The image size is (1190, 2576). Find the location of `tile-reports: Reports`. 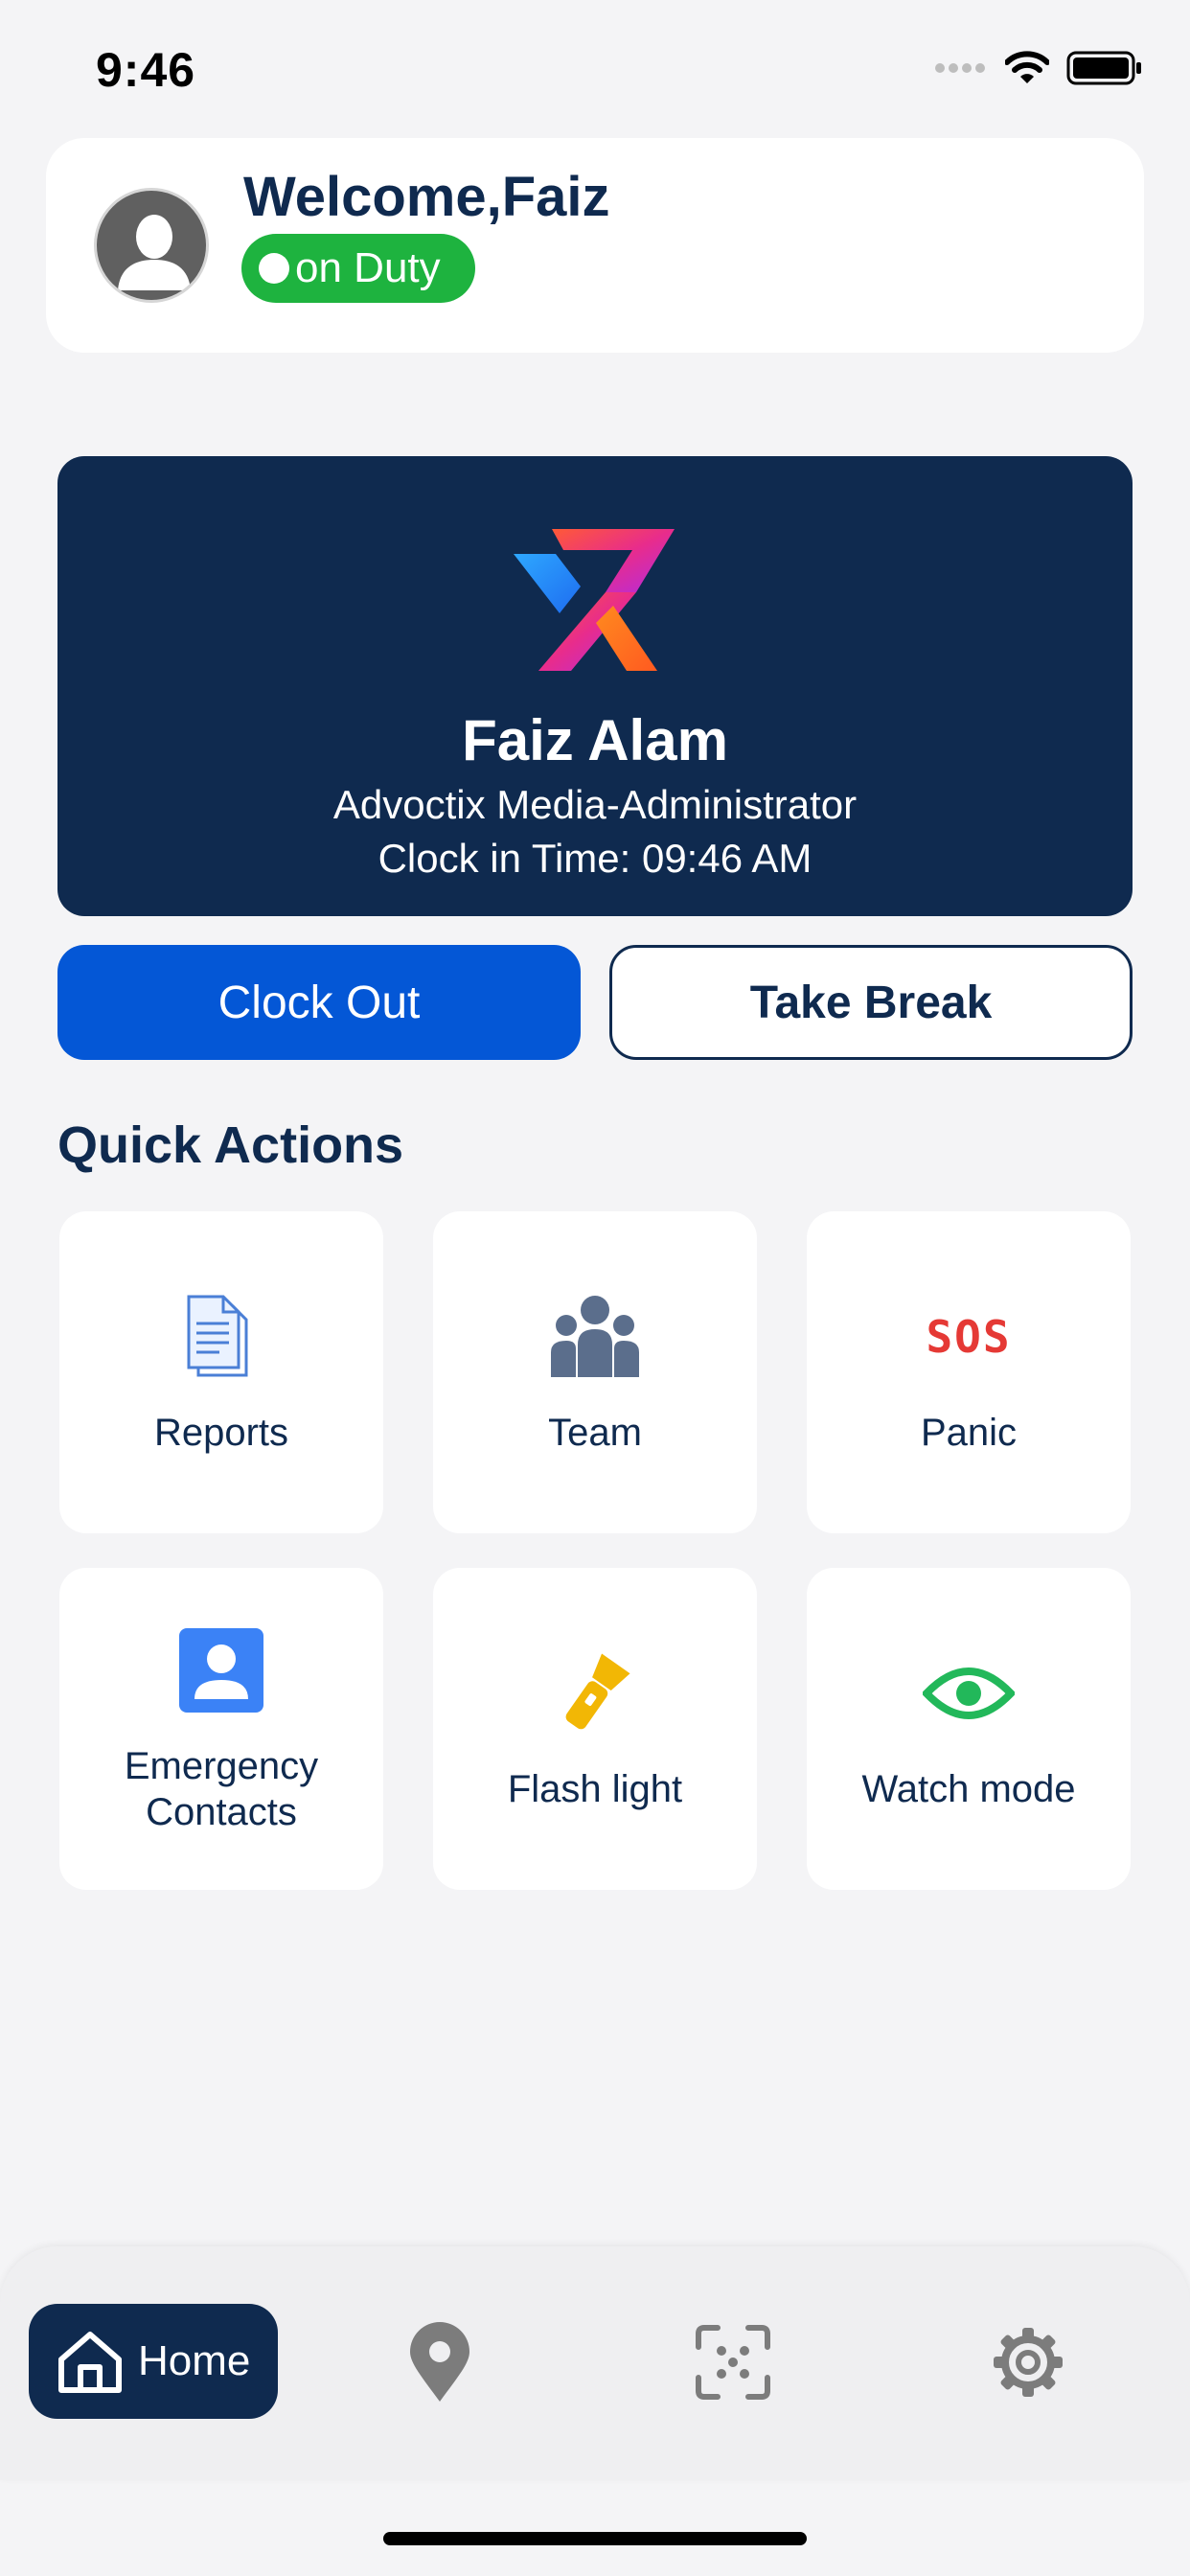

tile-reports: Reports is located at coordinates (221, 1372).